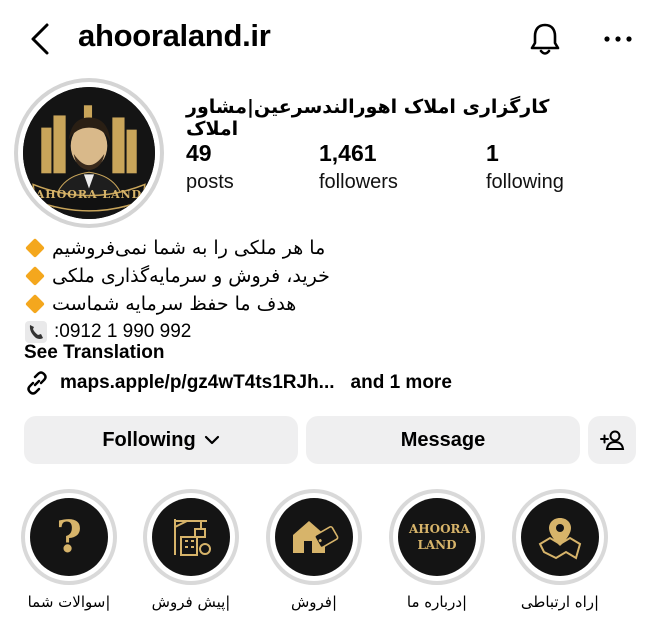 Image resolution: width=660 pixels, height=638 pixels. I want to click on profile-avatar: AHOORA LAND, so click(89, 153).